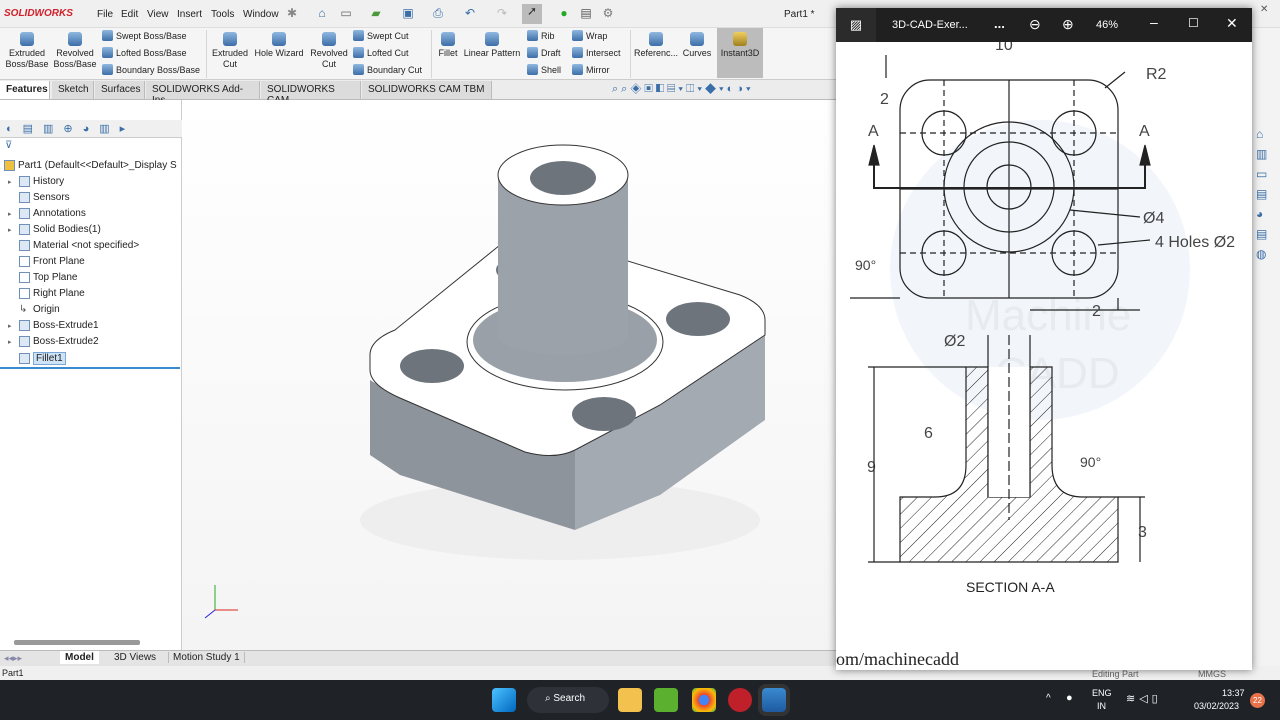  Describe the element at coordinates (1193, 23) in the screenshot. I see `maximize-button: ☐` at that location.